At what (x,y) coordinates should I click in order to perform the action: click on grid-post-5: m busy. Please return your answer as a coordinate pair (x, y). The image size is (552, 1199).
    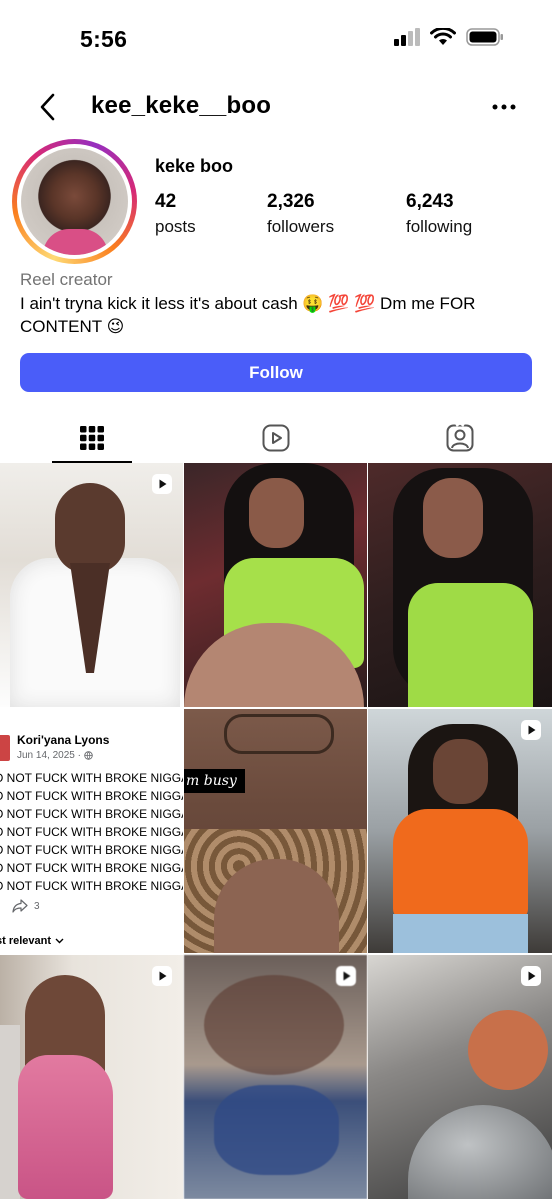
    Looking at the image, I should click on (275, 831).